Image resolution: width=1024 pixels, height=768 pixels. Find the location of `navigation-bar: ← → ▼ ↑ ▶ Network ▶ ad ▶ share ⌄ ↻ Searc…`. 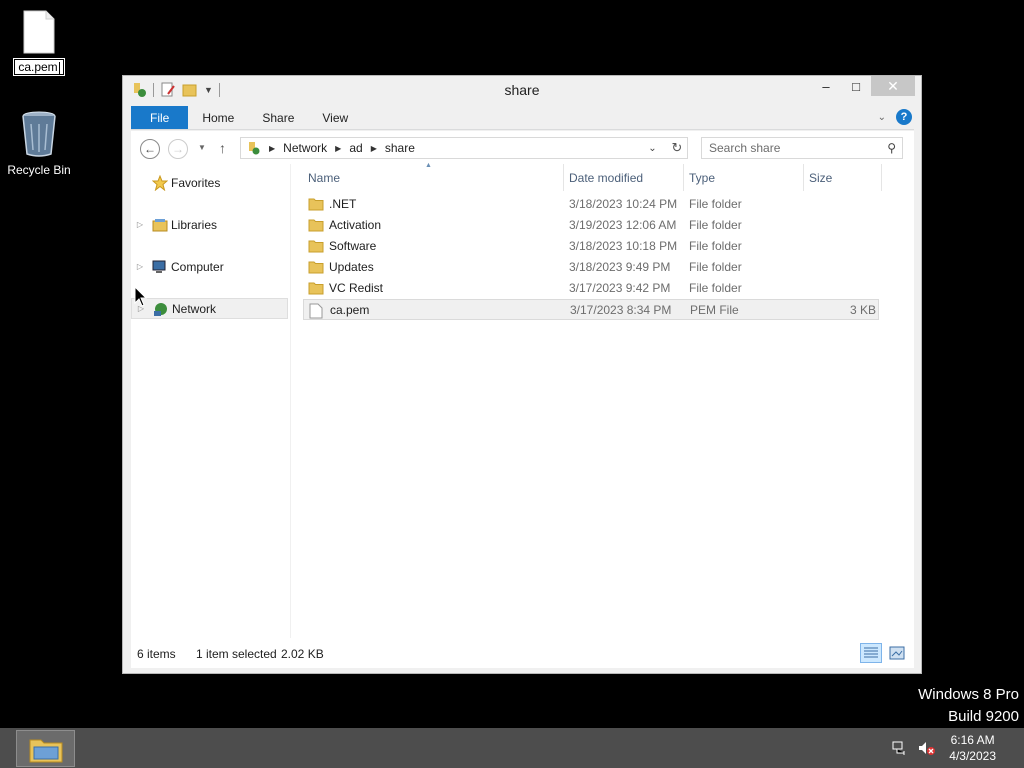

navigation-bar: ← → ▼ ↑ ▶ Network ▶ ad ▶ share ⌄ ↻ Searc… is located at coordinates (522, 147).